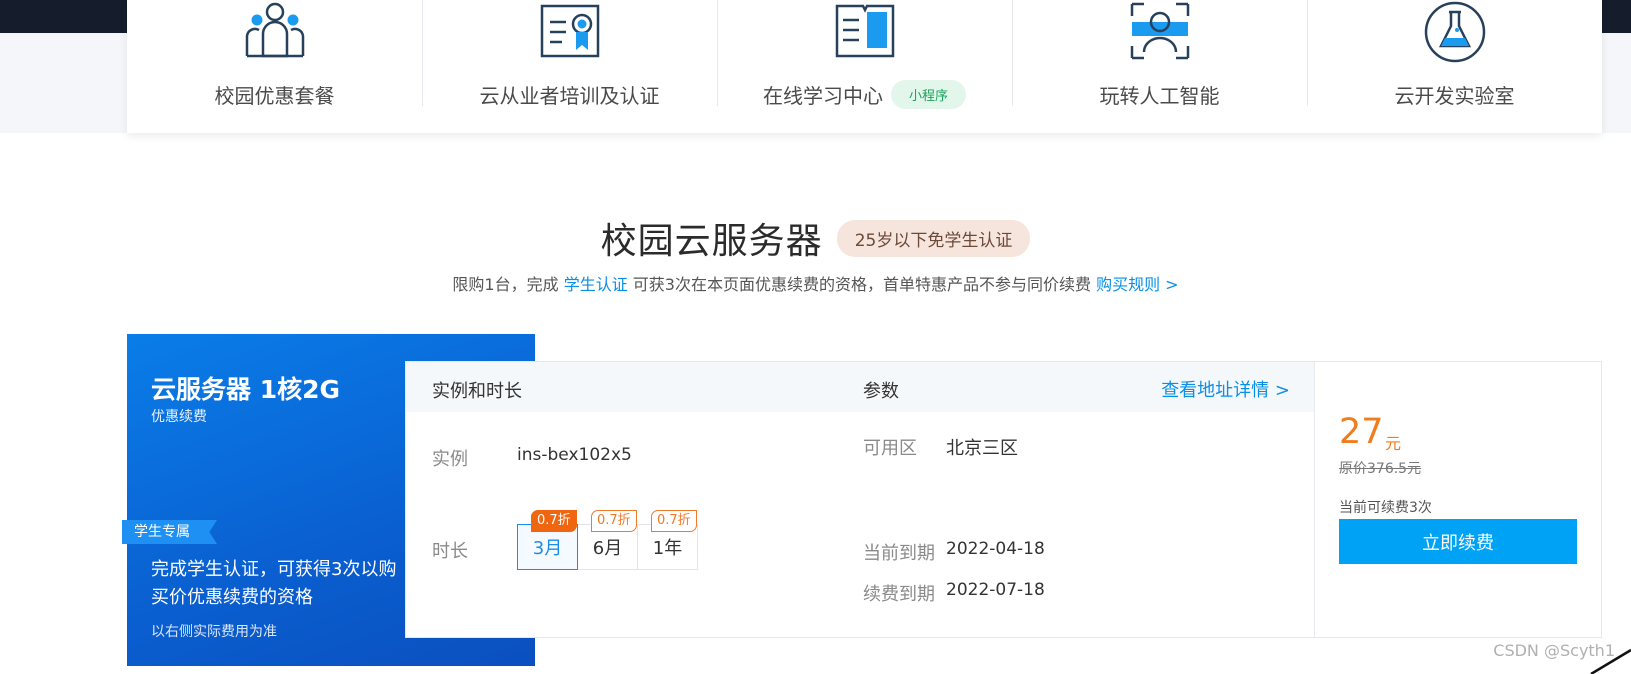  Describe the element at coordinates (169, 532) in the screenshot. I see `student-exclusive-tag: 学生专属` at that location.